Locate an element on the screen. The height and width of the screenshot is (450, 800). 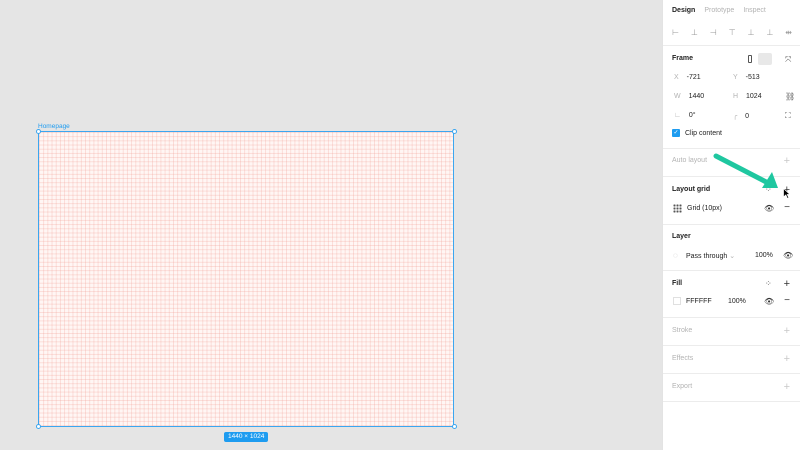
landscape-orientation-icon is located at coordinates (765, 59).